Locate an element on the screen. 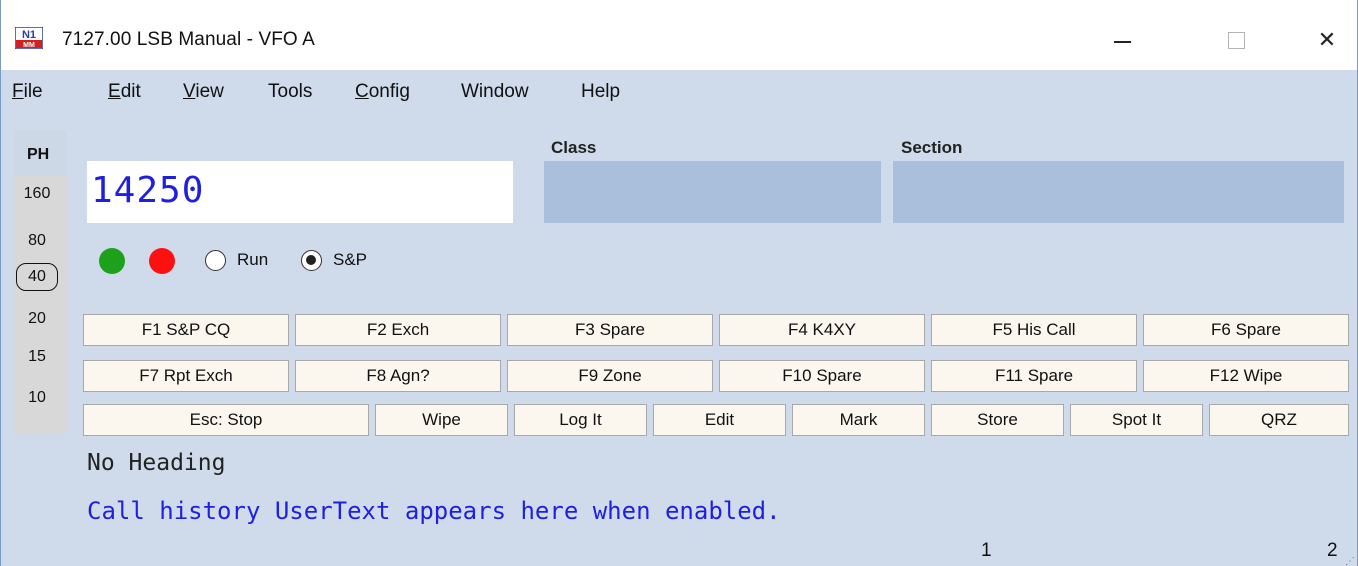  maximize-button is located at coordinates (1236, 40).